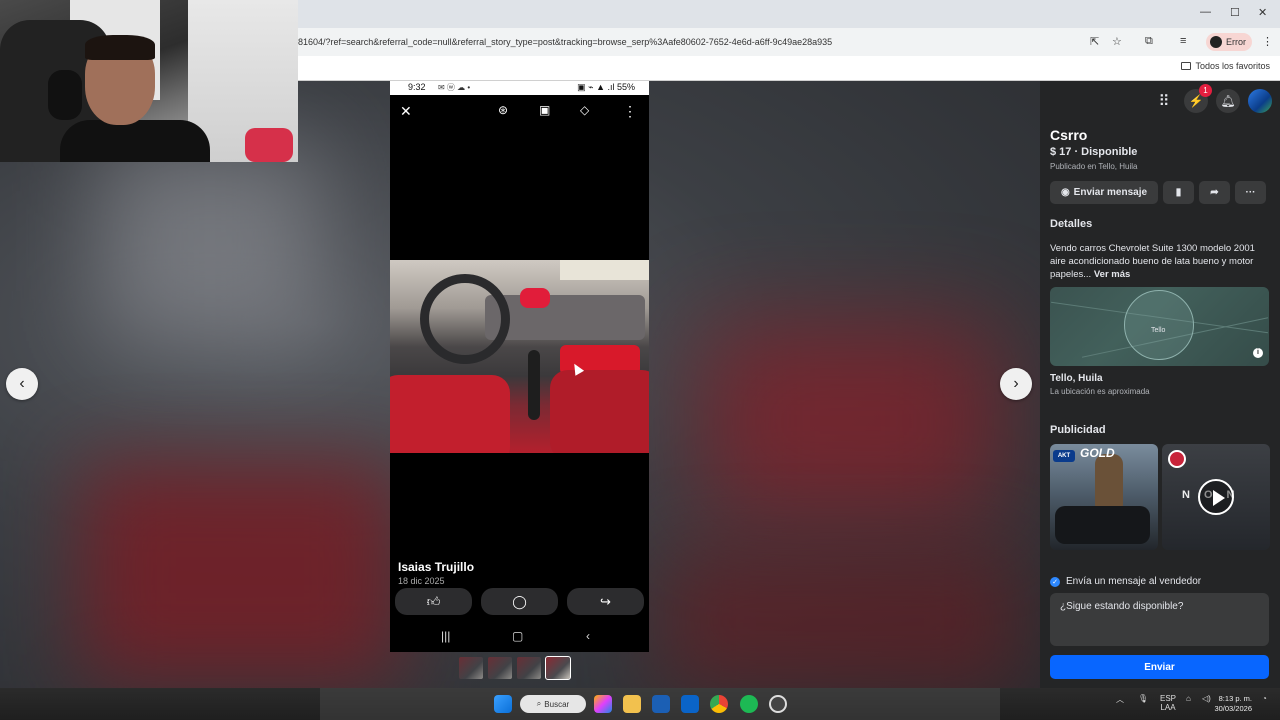 This screenshot has height=720, width=1280. Describe the element at coordinates (630, 111) in the screenshot. I see `more-options-icon: ⋮` at that location.